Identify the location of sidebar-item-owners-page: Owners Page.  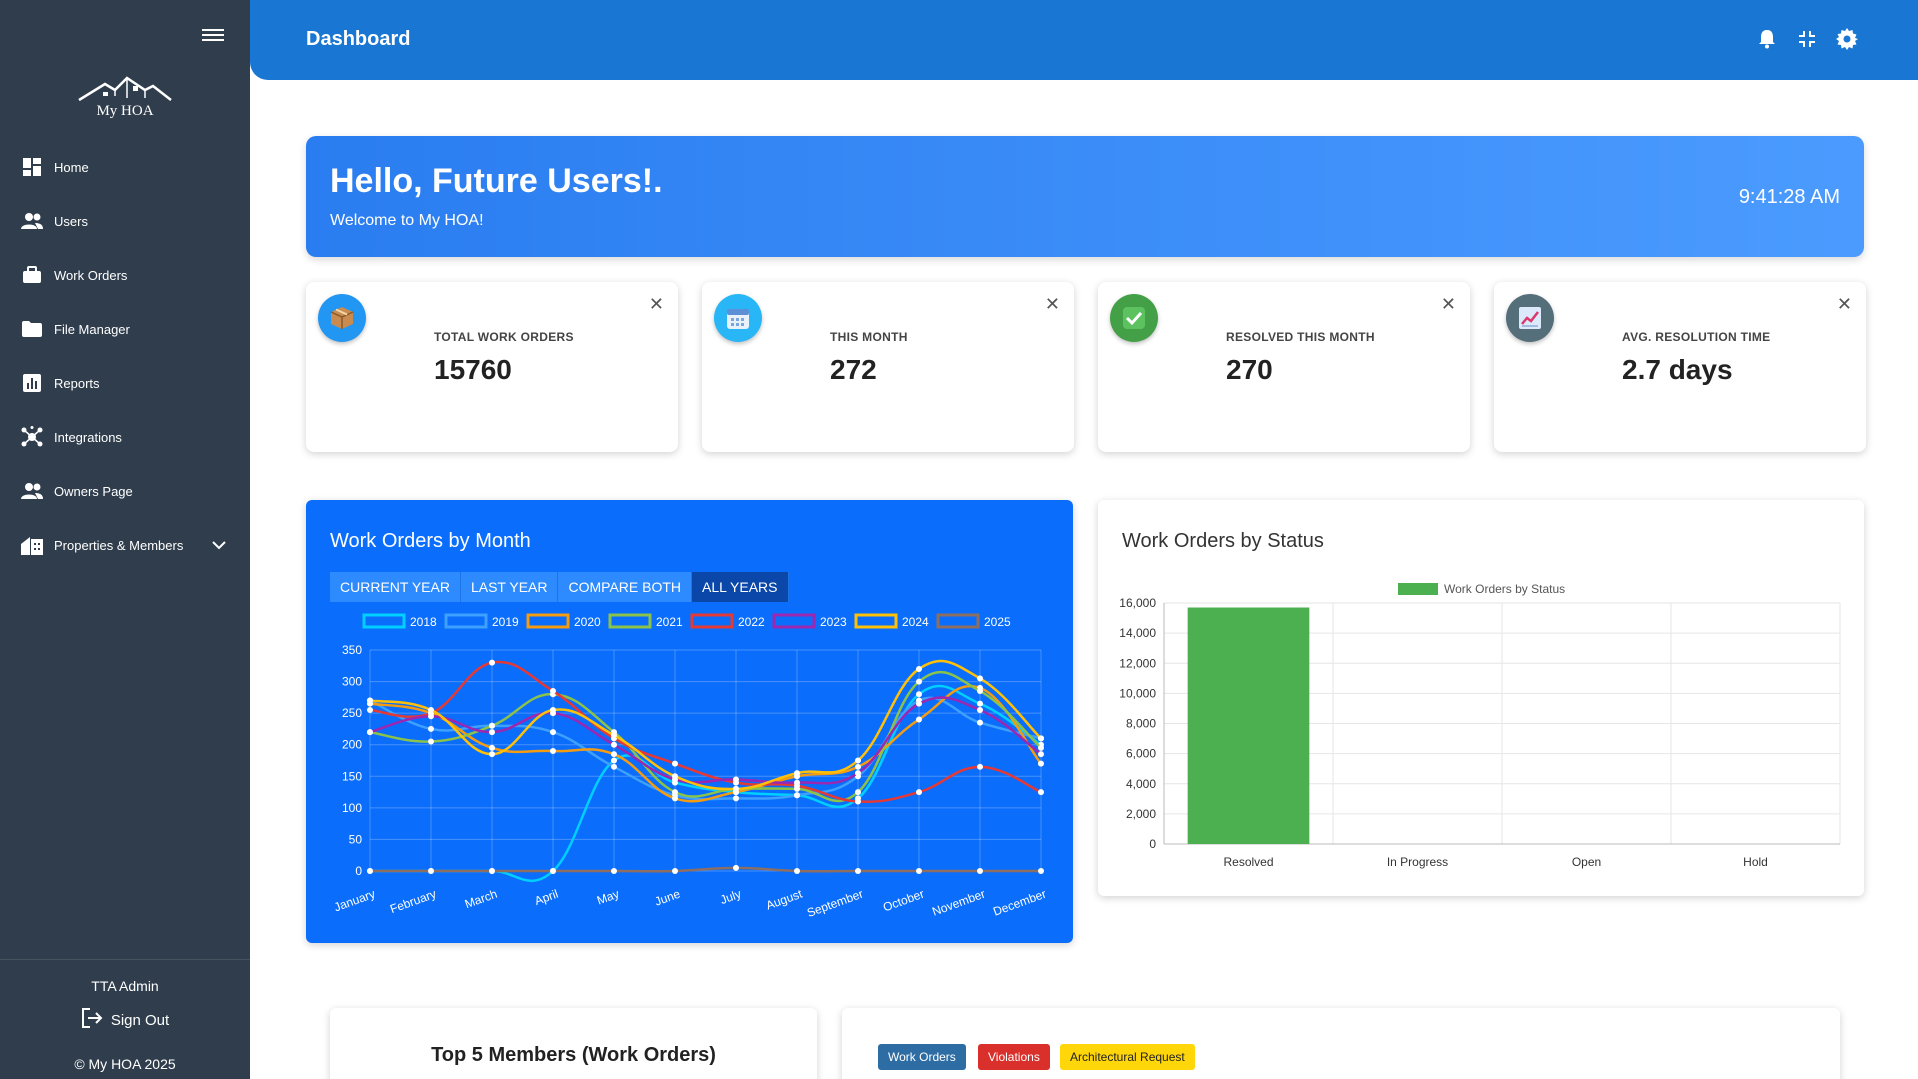
(125, 491).